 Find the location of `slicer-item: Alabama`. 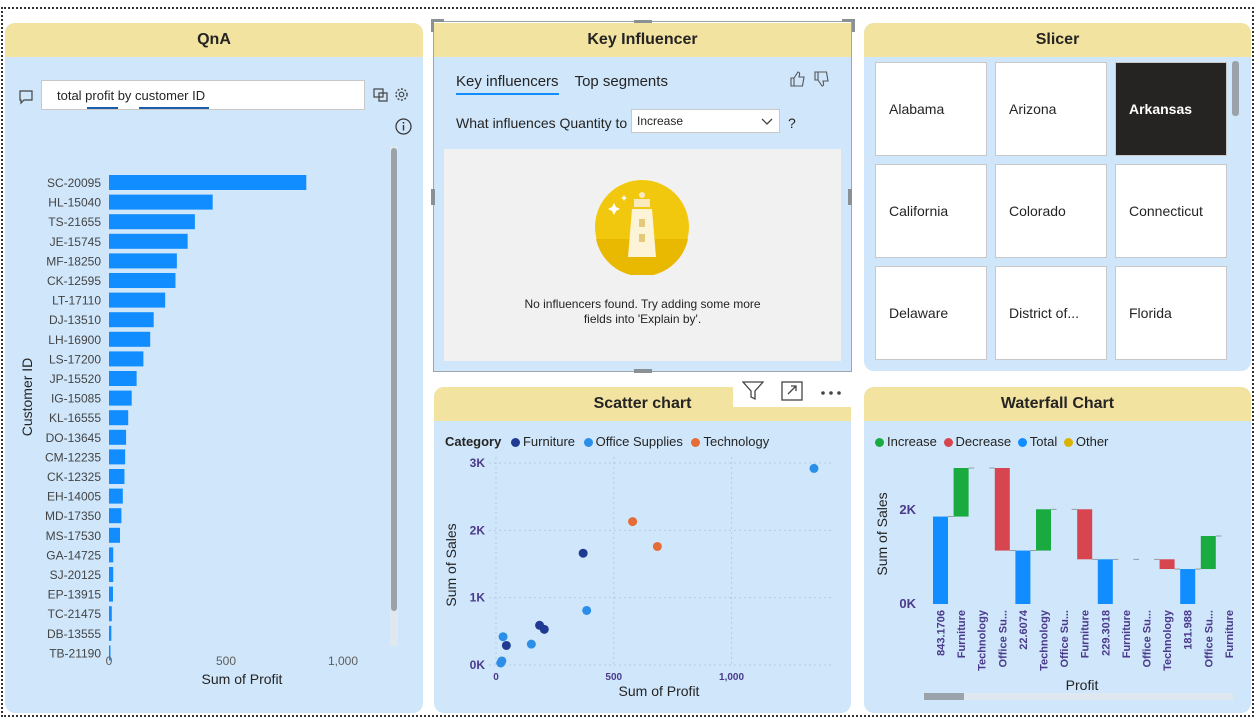

slicer-item: Alabama is located at coordinates (931, 109).